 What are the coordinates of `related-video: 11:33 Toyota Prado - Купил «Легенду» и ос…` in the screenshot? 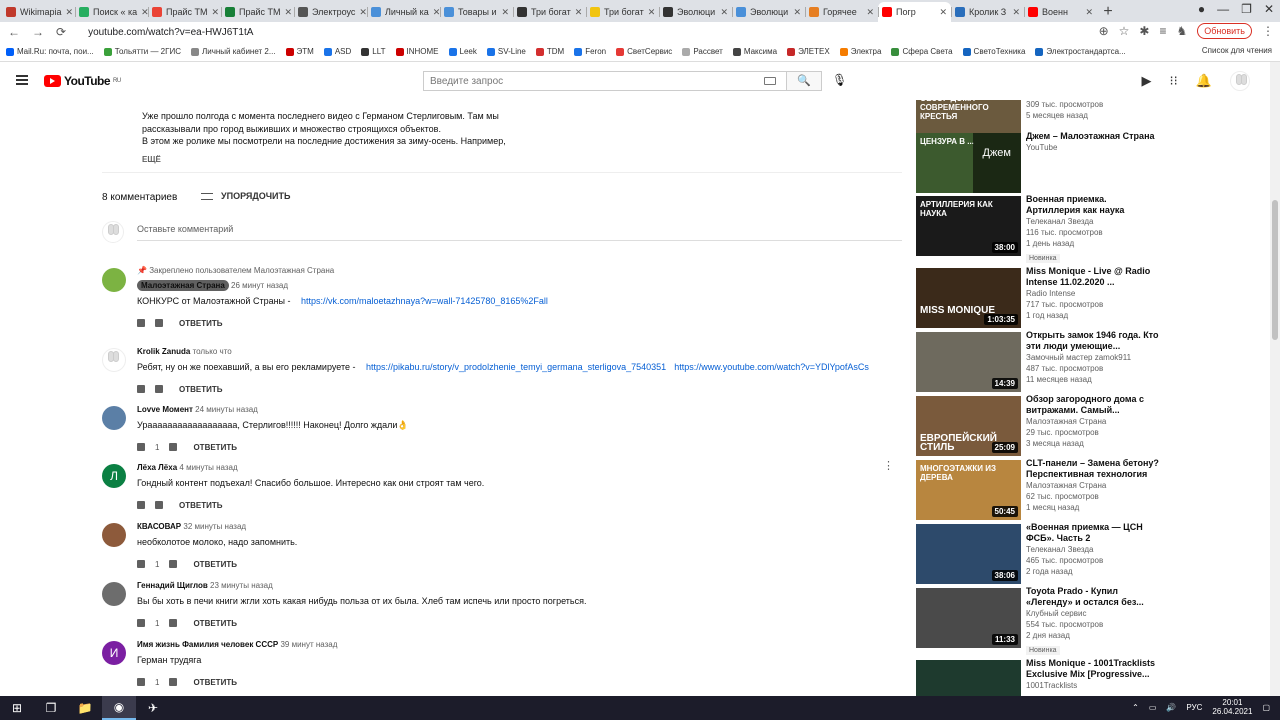 It's located at (1093, 620).